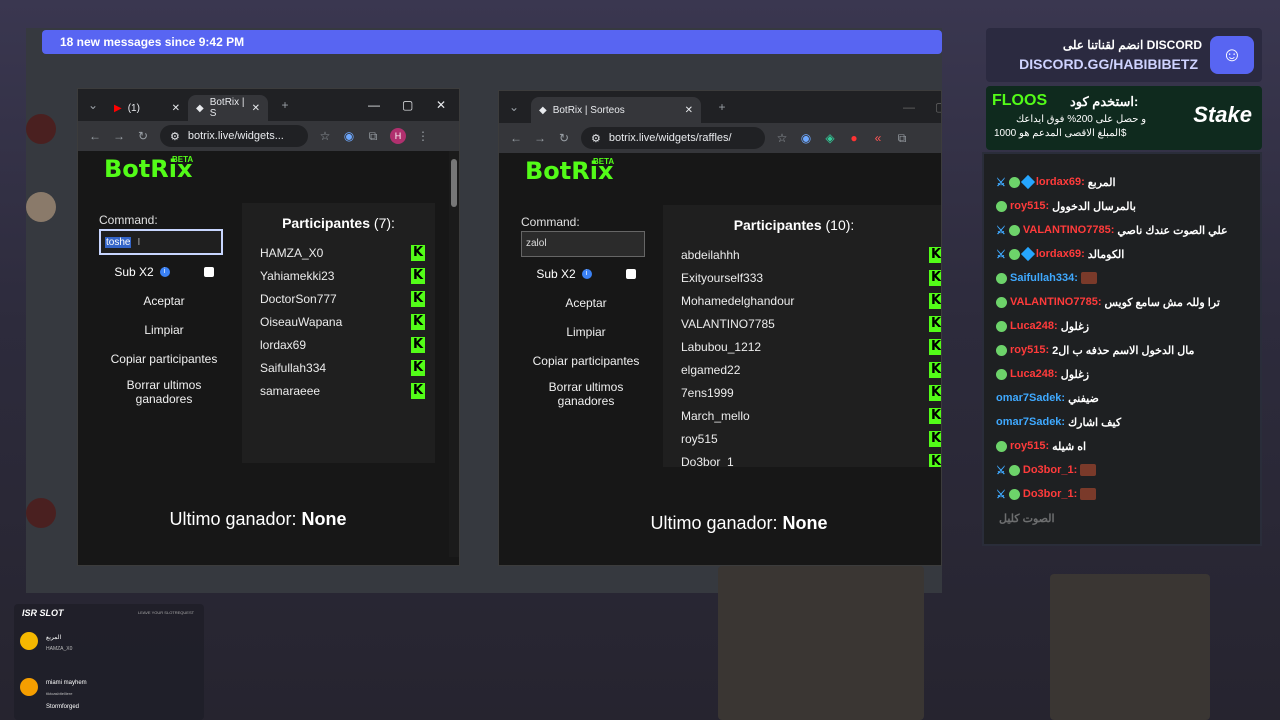 The height and width of the screenshot is (720, 1280). What do you see at coordinates (454, 183) in the screenshot?
I see `scroll-thumb` at bounding box center [454, 183].